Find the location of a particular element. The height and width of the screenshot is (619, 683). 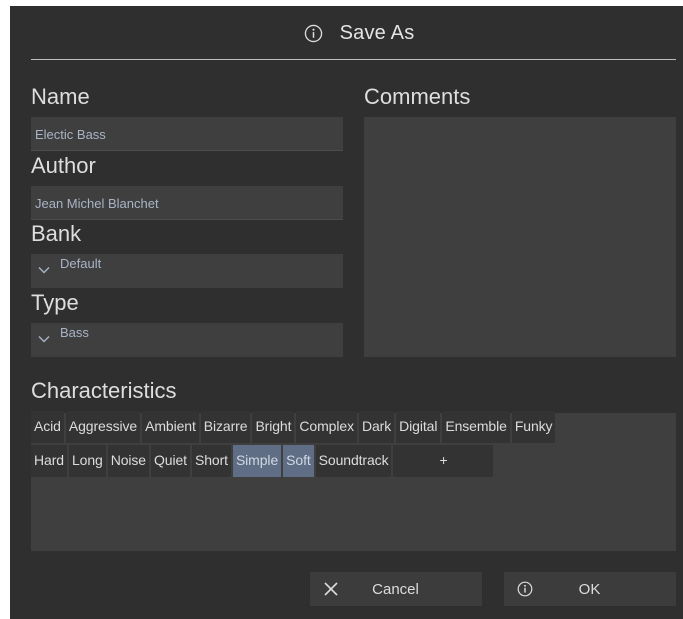

tag-dark: Dark is located at coordinates (376, 427).